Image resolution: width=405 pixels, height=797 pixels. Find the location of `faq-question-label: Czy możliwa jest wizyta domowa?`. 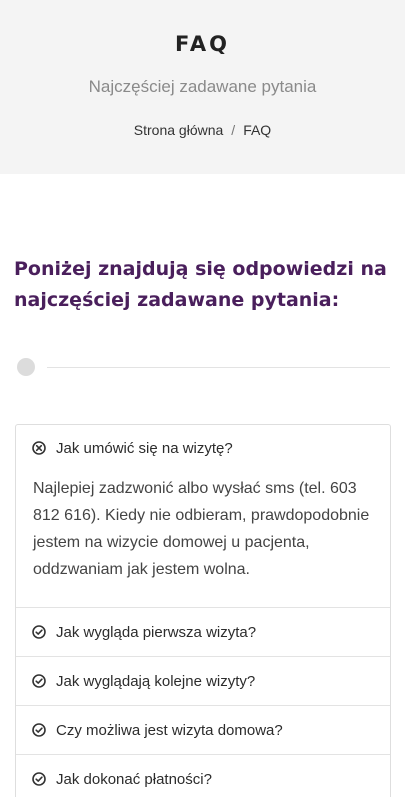

faq-question-label: Czy możliwa jest wizyta domowa? is located at coordinates (169, 730).